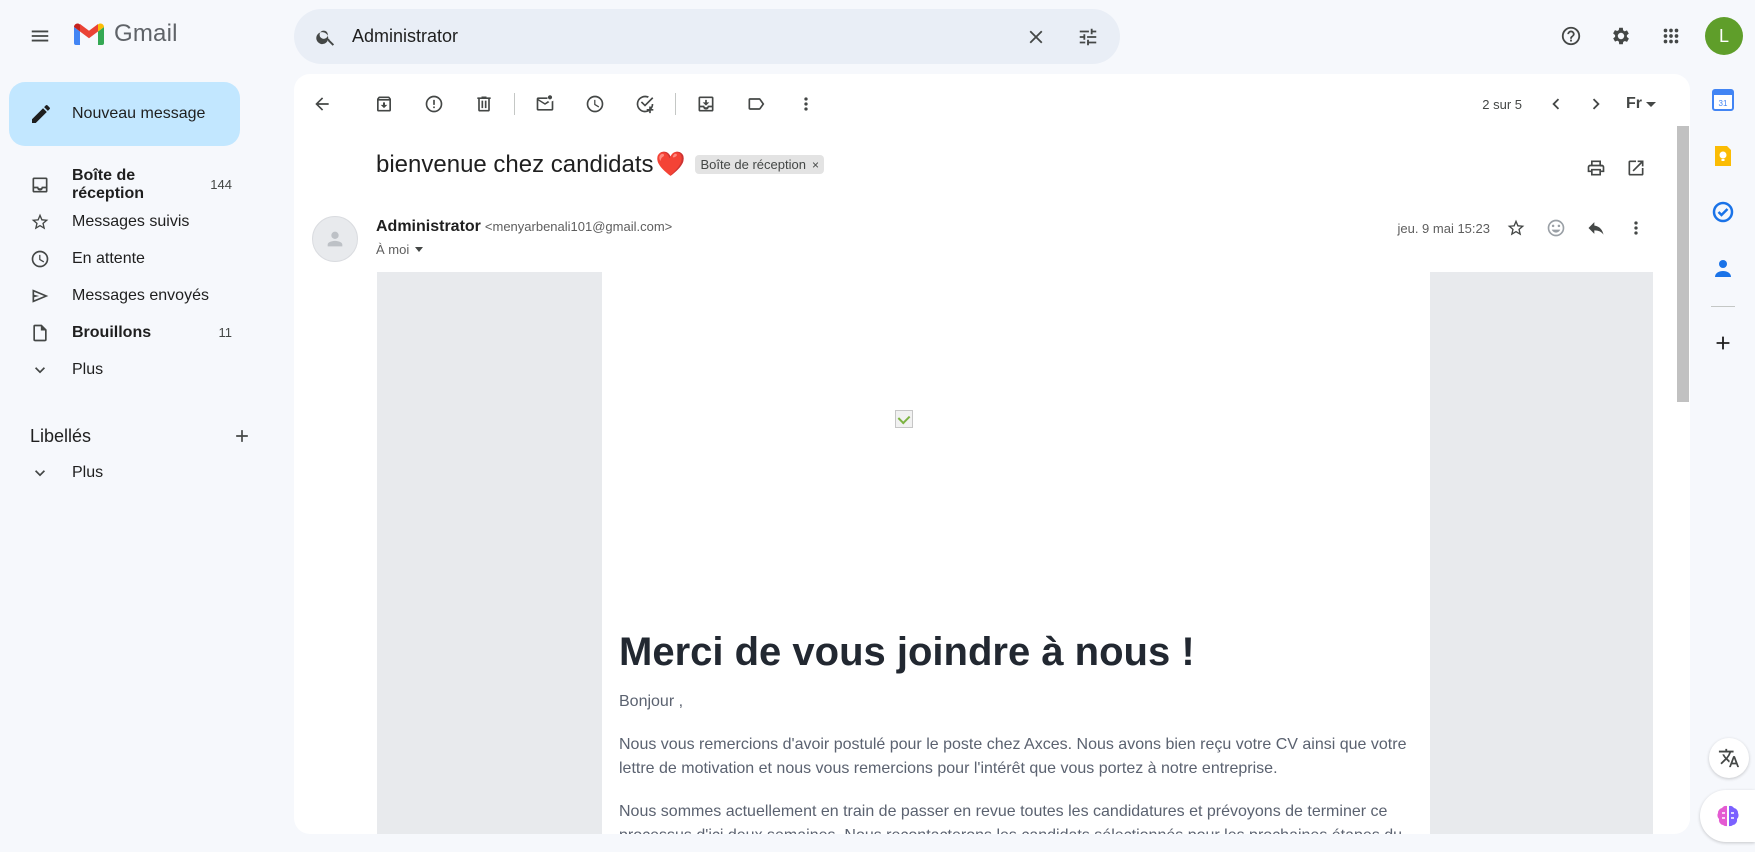  I want to click on ai-extension-button, so click(1727, 816).